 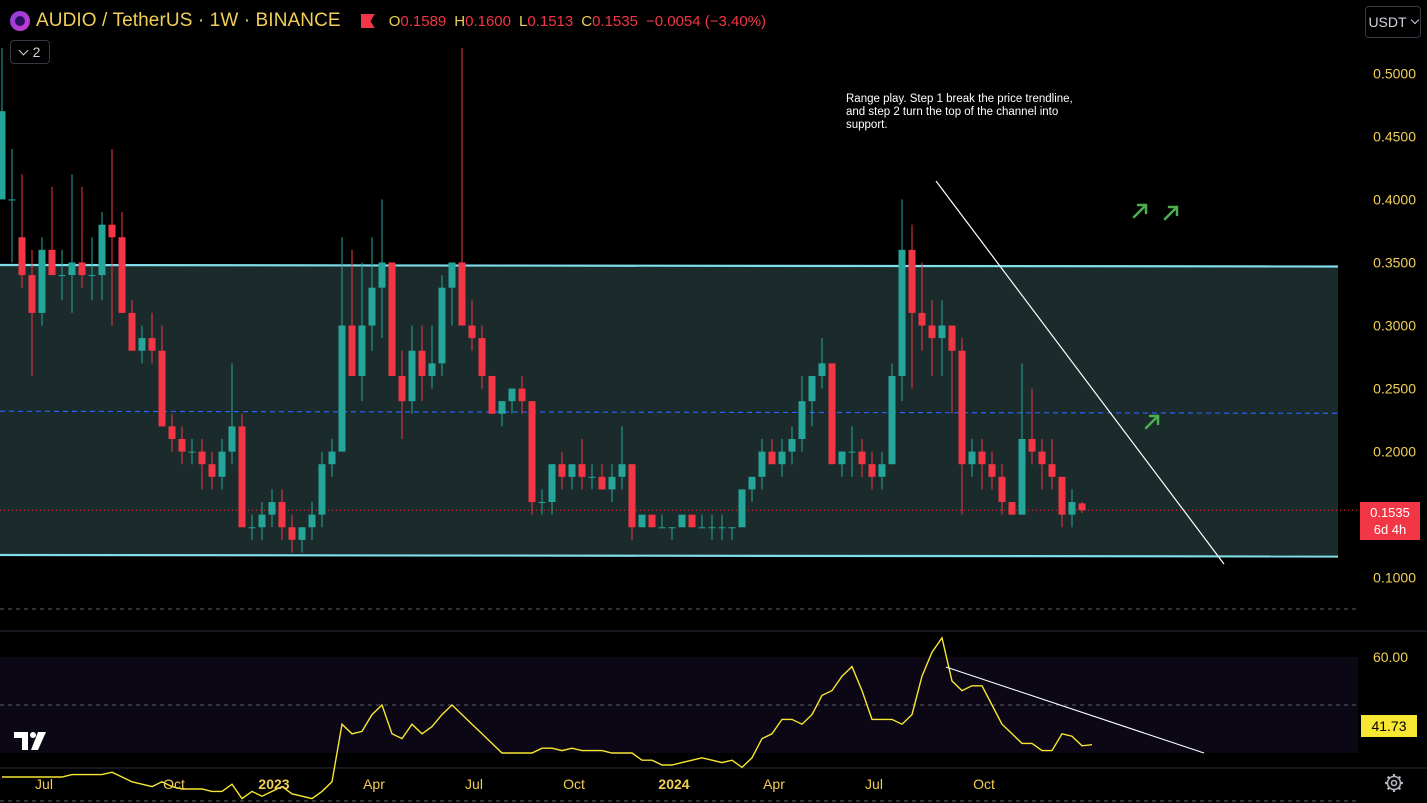 What do you see at coordinates (20, 21) in the screenshot?
I see `audius-logo-icon` at bounding box center [20, 21].